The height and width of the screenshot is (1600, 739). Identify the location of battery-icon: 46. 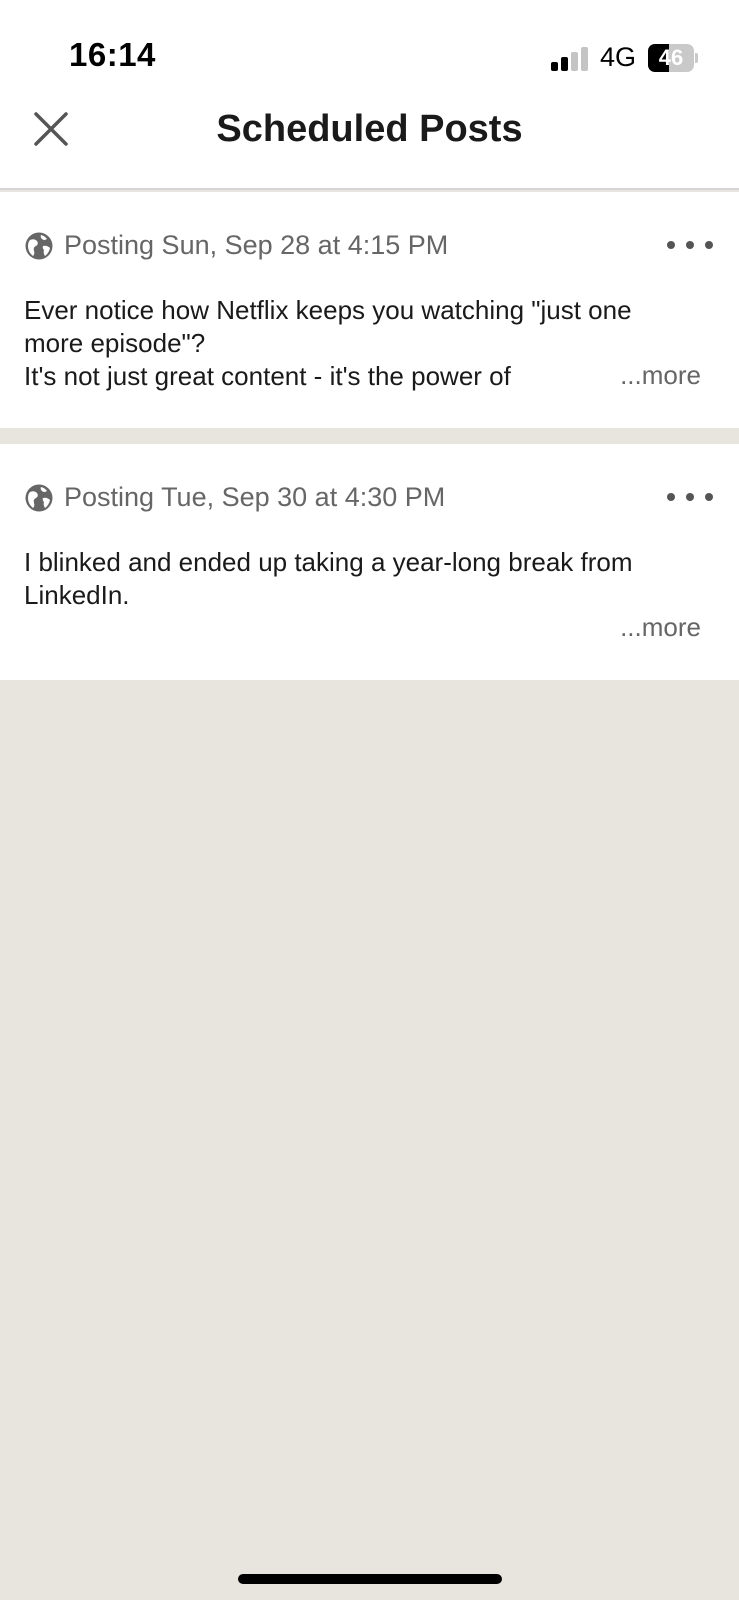
(673, 58).